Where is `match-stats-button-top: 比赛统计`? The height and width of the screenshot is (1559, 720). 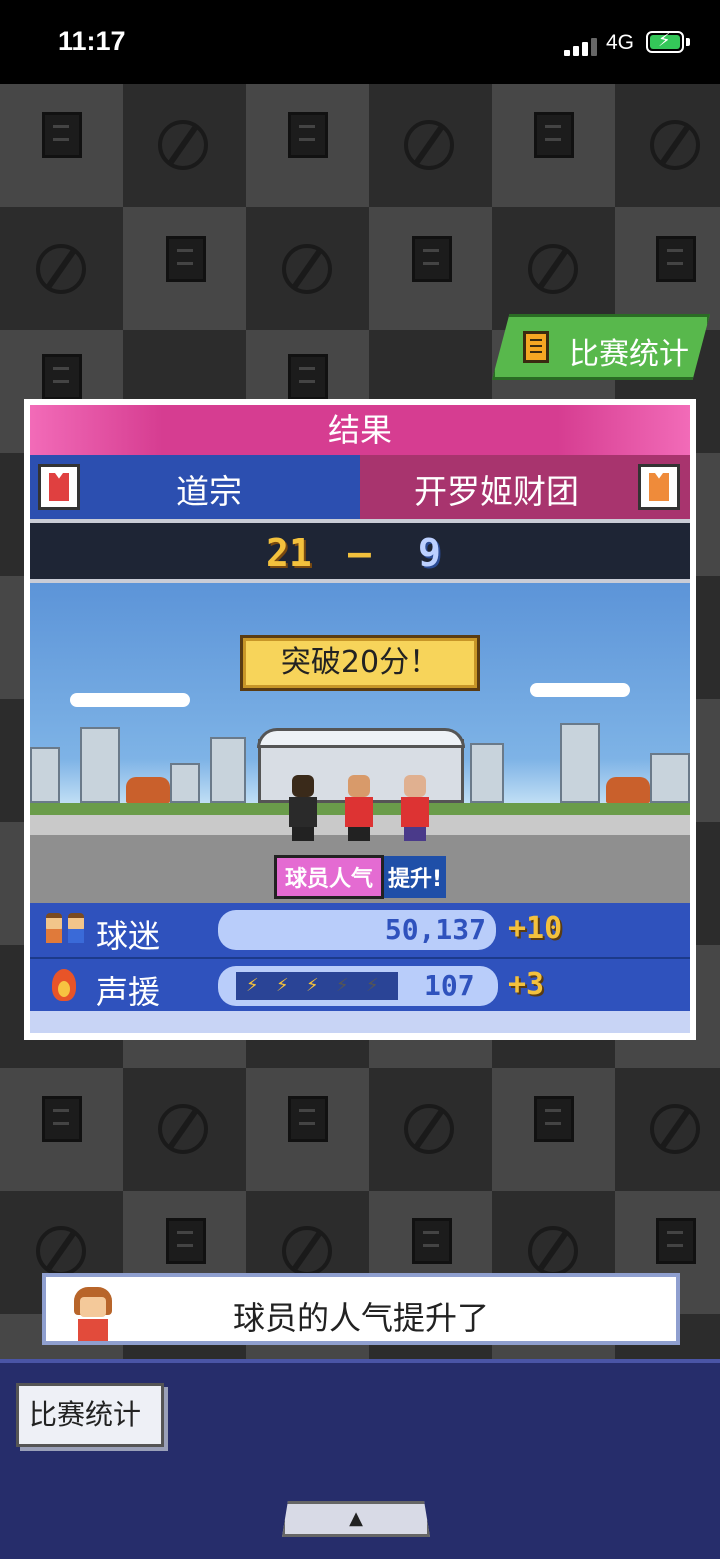 match-stats-button-top: 比赛统计 is located at coordinates (601, 347).